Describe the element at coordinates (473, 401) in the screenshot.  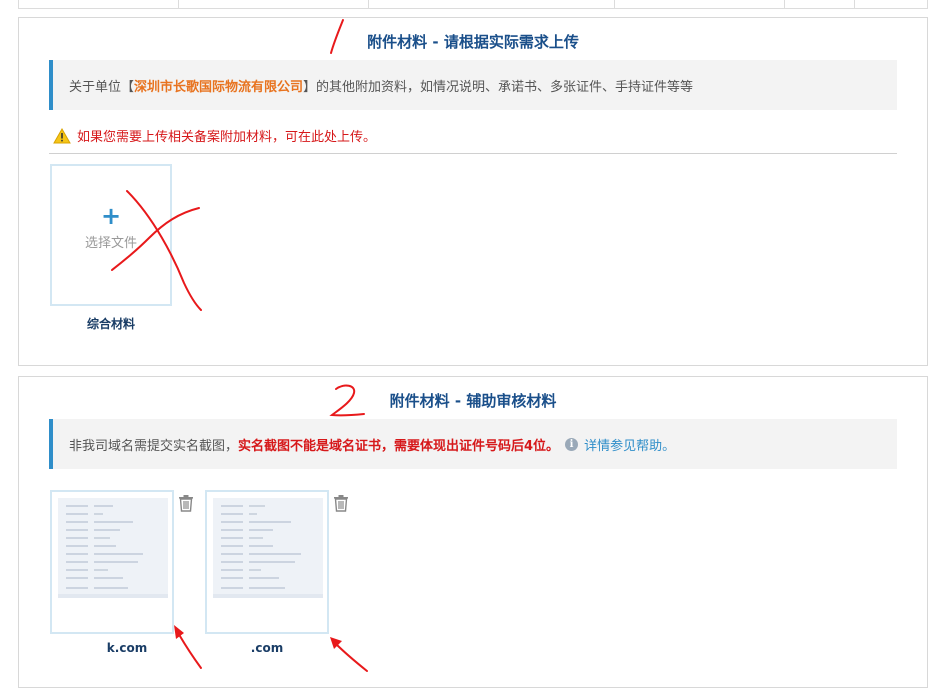
I see `panel-title: 附件材料 - 辅助审核材料` at that location.